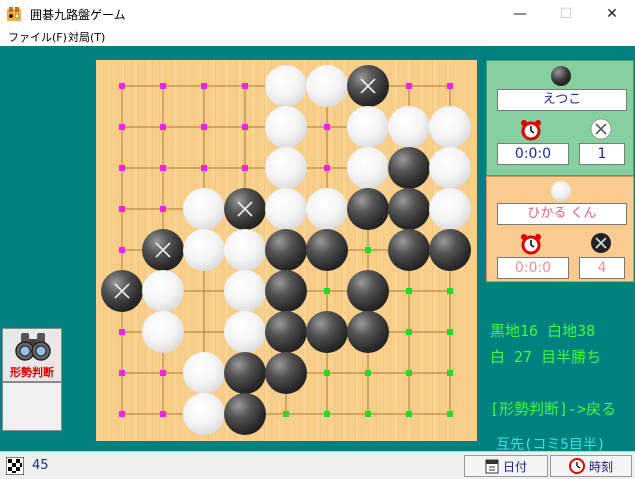  I want to click on move-number: 45, so click(40, 465).